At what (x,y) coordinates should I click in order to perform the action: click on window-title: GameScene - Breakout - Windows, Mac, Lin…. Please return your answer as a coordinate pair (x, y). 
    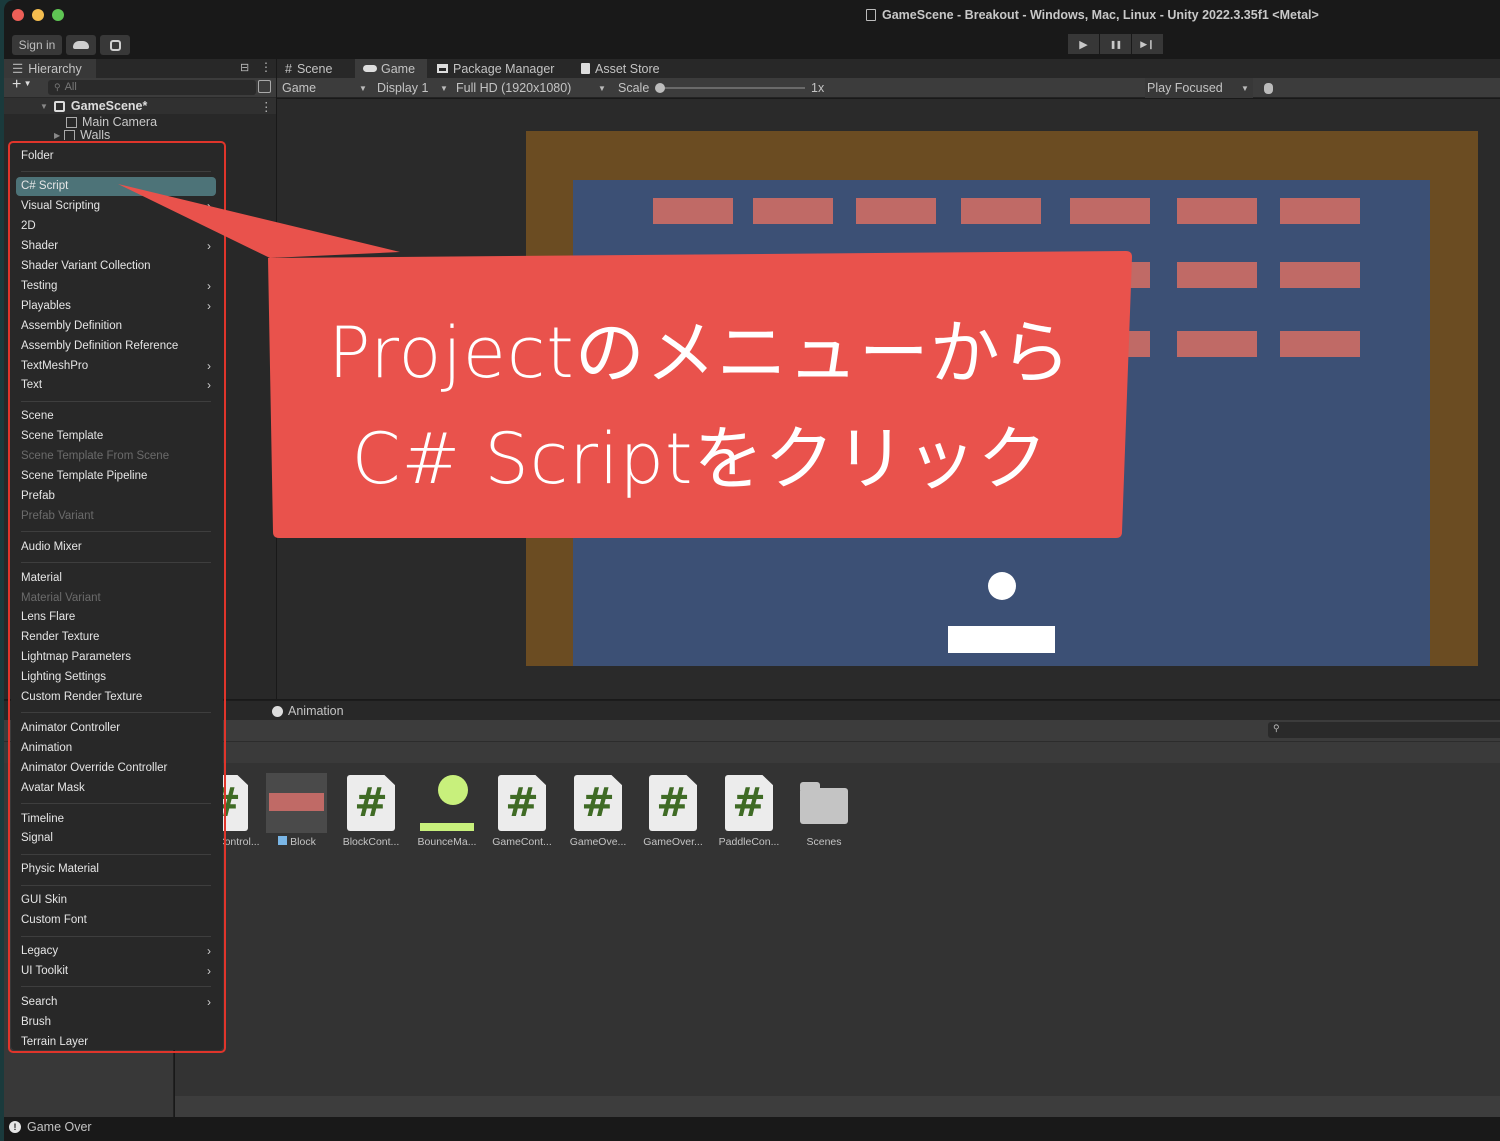
    Looking at the image, I should click on (1092, 15).